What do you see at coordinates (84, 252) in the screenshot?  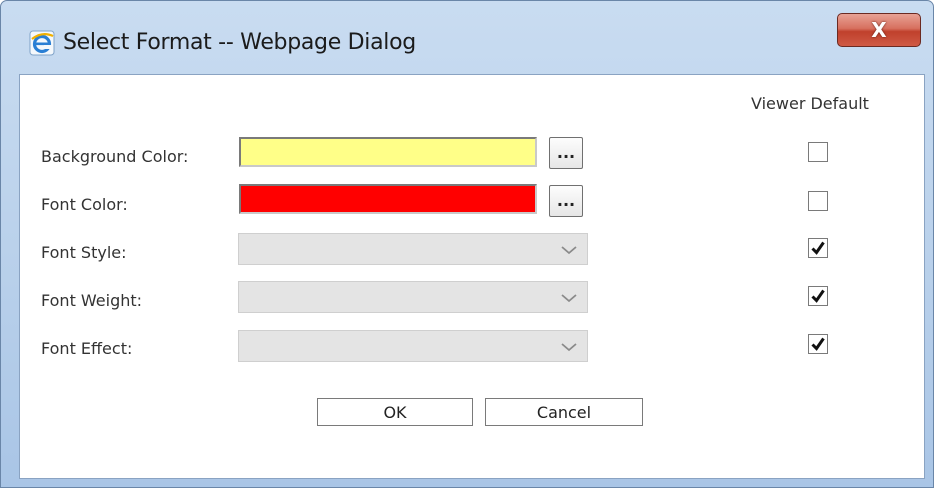 I see `font-style-label: Font Style:` at bounding box center [84, 252].